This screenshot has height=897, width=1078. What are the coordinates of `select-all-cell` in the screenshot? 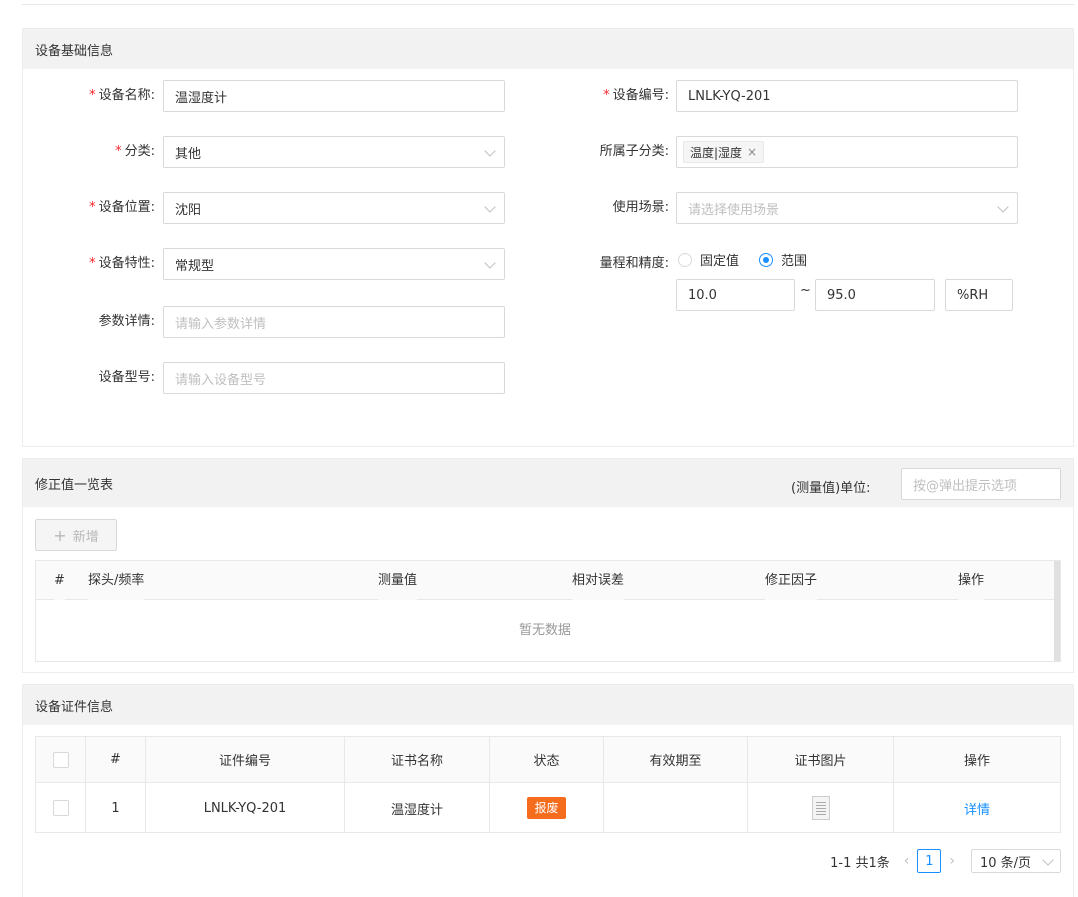 It's located at (61, 759).